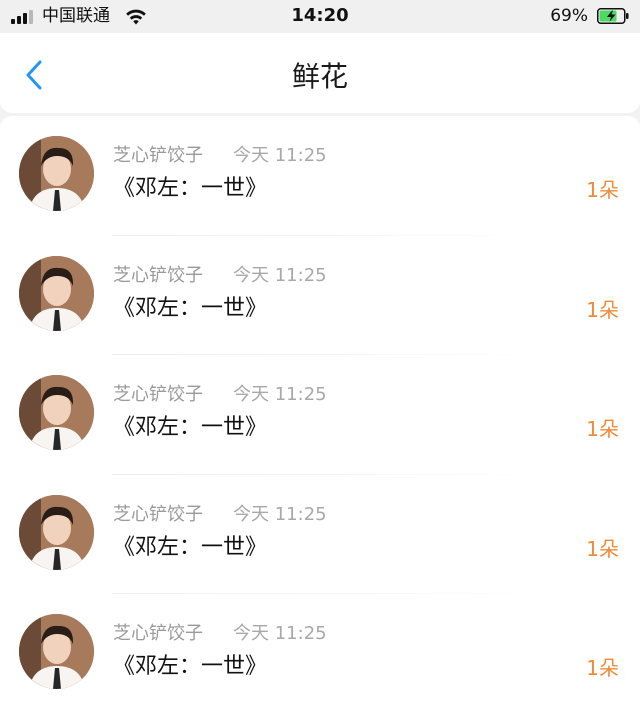 The image size is (640, 708). I want to click on status-bar: 中国联通 14:20 69%, so click(320, 16).